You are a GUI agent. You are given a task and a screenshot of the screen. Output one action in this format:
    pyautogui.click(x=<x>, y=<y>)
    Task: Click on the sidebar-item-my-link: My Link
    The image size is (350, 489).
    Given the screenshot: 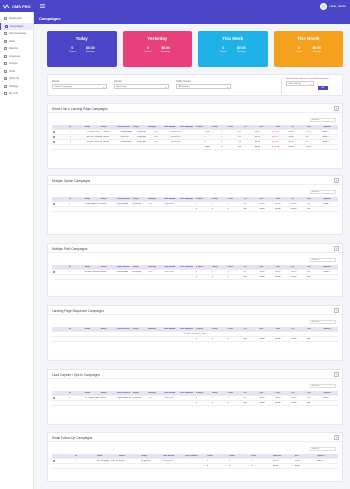 What is the action you would take?
    pyautogui.click(x=16, y=94)
    